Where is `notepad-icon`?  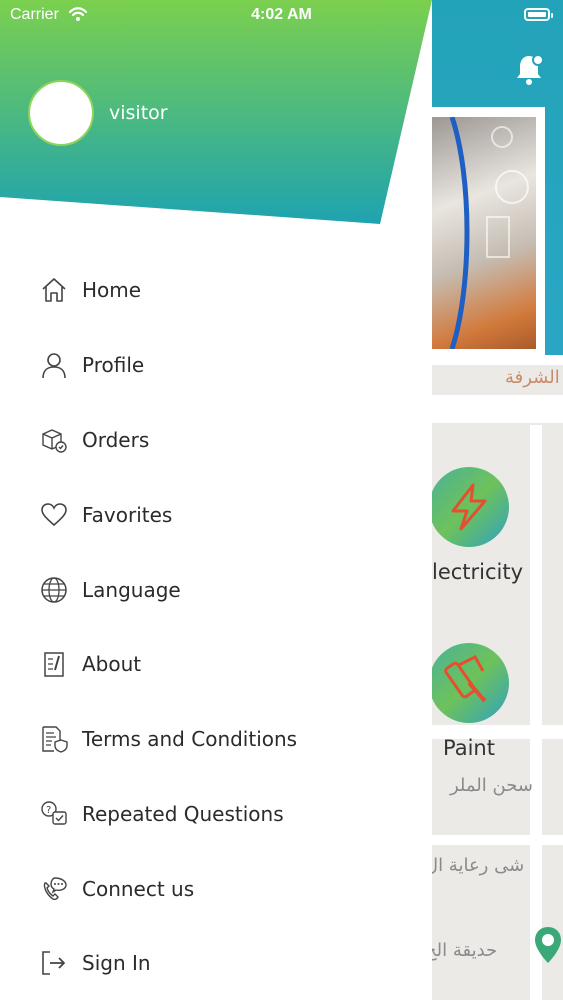 notepad-icon is located at coordinates (54, 664).